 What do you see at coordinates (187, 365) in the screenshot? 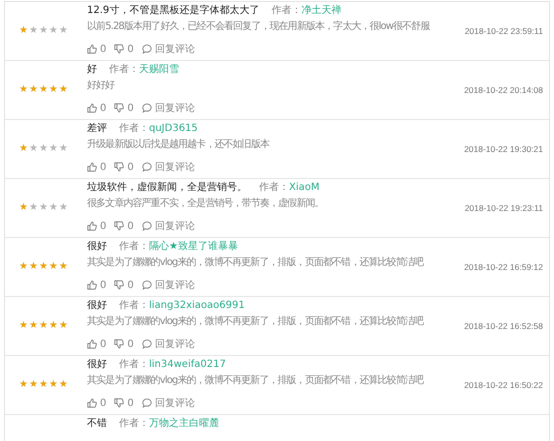
I see `author-link: lin34weifa0217` at bounding box center [187, 365].